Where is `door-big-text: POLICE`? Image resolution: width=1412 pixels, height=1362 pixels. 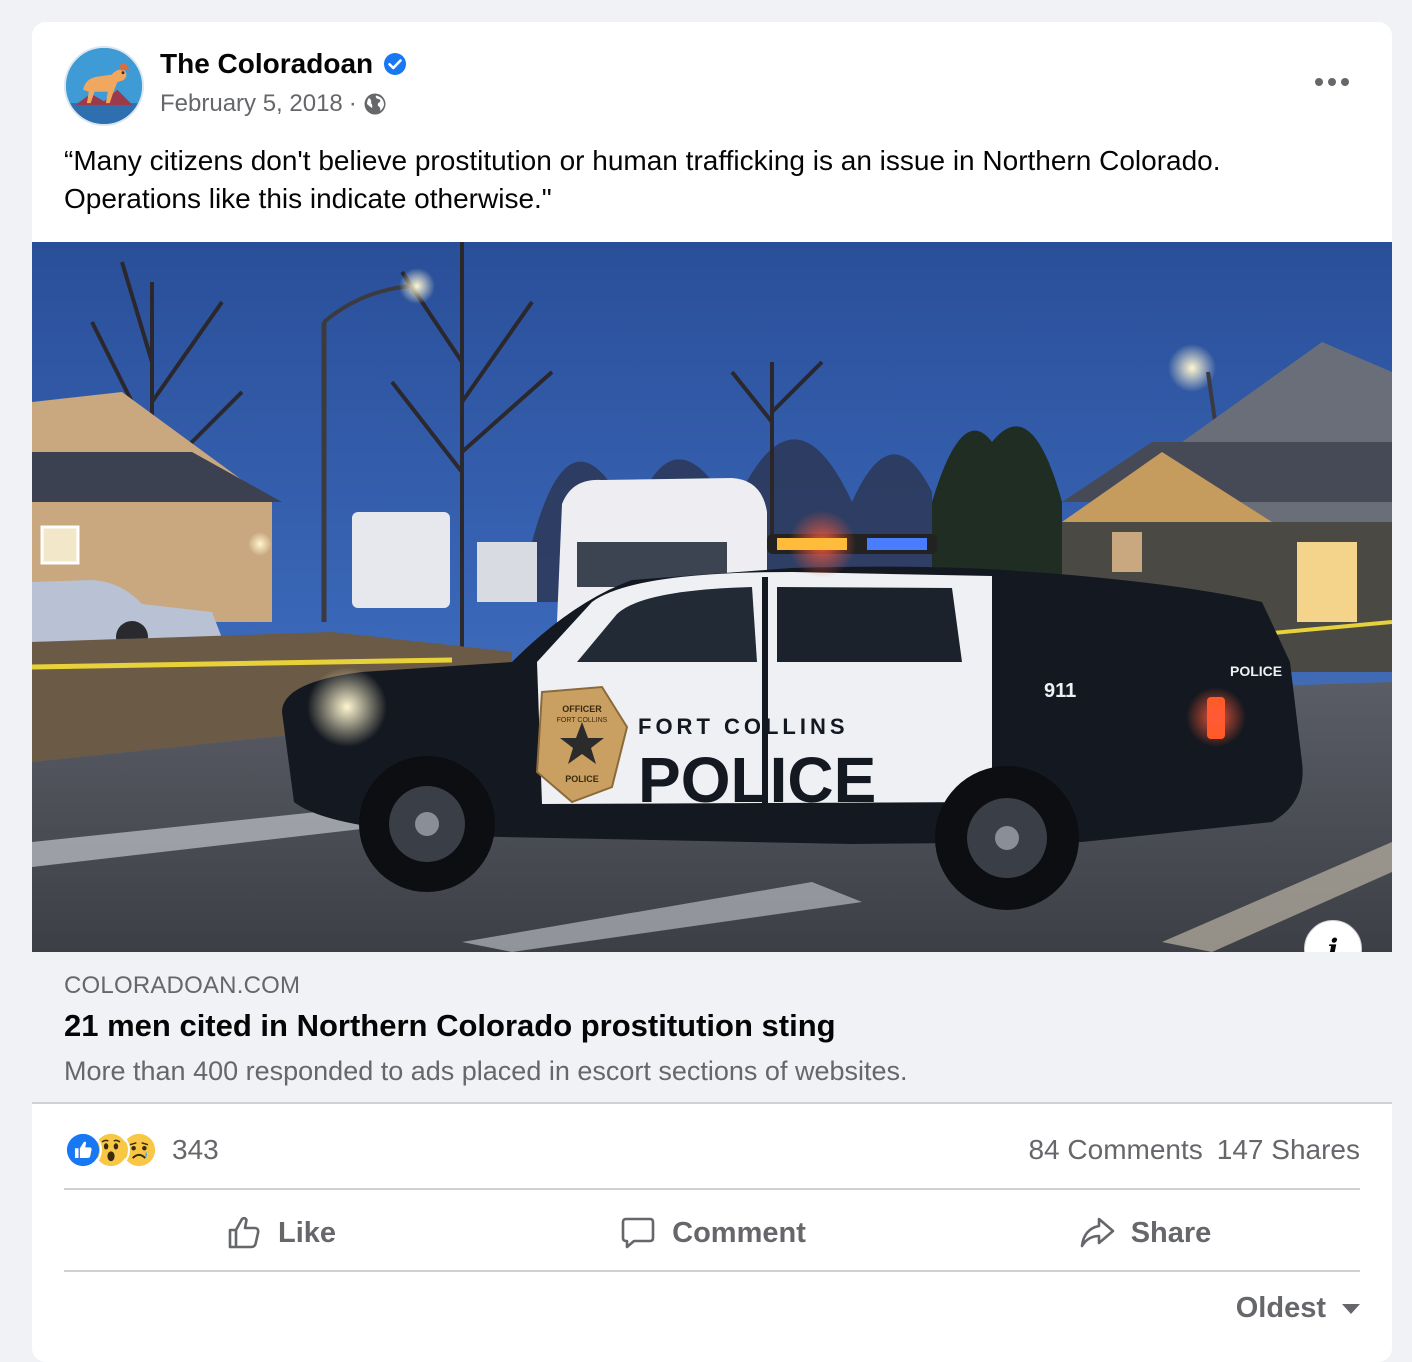
door-big-text: POLICE is located at coordinates (757, 780).